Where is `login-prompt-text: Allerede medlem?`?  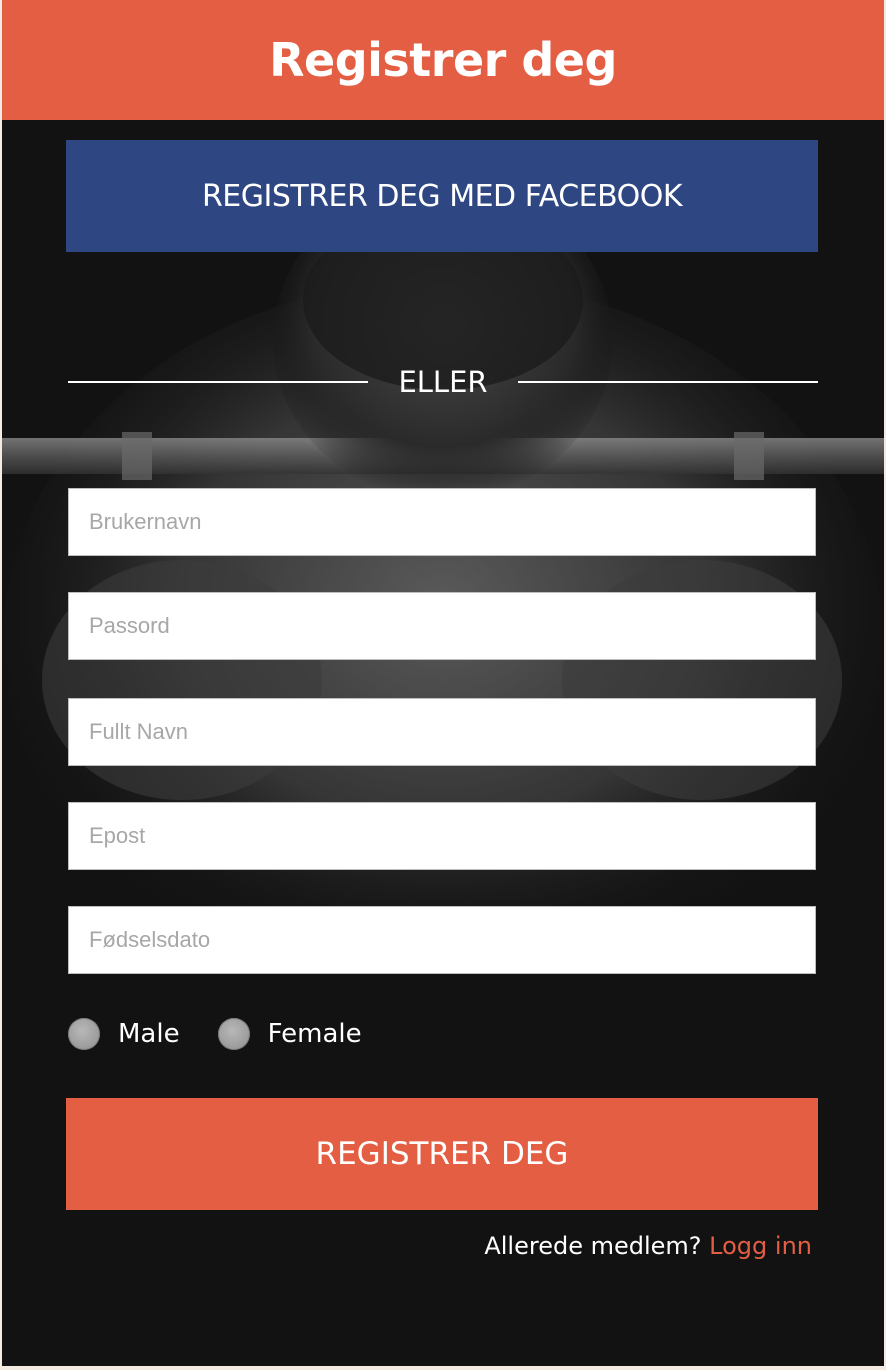 login-prompt-text: Allerede medlem? is located at coordinates (593, 1246).